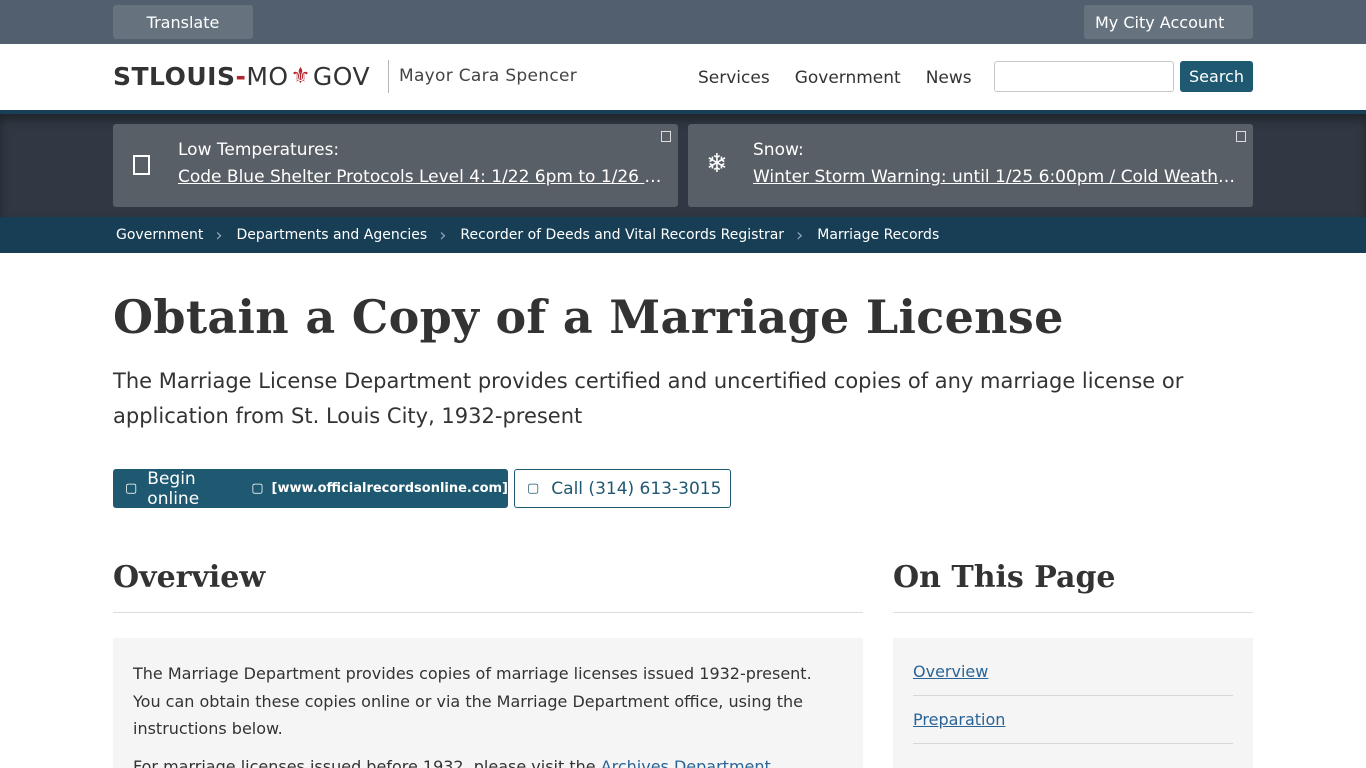 The width and height of the screenshot is (1366, 768). Describe the element at coordinates (388, 76) in the screenshot. I see `logo-divider` at that location.